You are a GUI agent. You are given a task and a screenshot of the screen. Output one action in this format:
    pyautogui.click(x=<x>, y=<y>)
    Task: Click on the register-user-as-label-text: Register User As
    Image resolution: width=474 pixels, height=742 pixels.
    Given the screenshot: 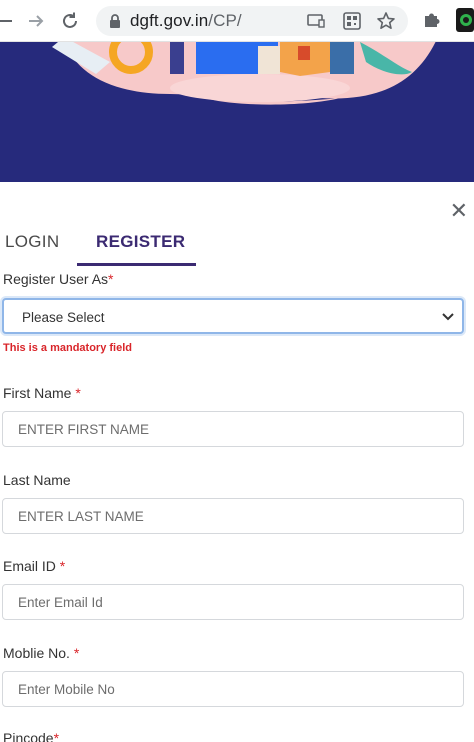 What is the action you would take?
    pyautogui.click(x=56, y=279)
    